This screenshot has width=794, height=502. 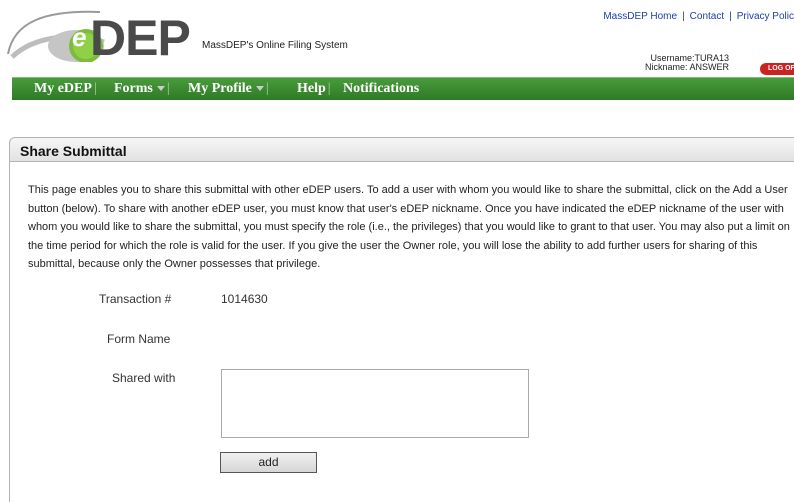 What do you see at coordinates (765, 16) in the screenshot?
I see `privacy-policy-link: Privacy Polic` at bounding box center [765, 16].